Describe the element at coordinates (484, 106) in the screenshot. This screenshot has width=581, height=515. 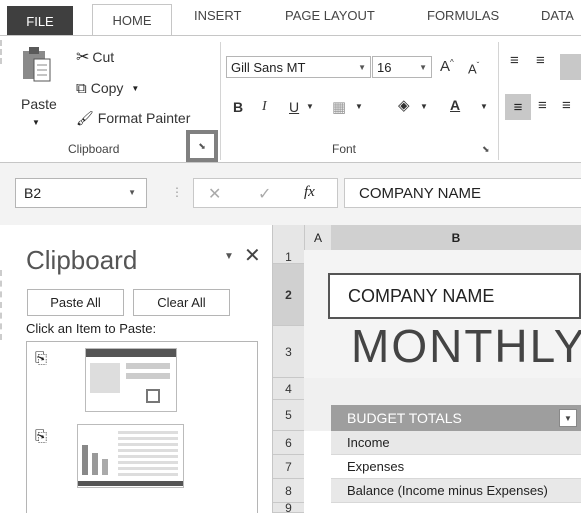
I see `font-color-dropdown-icon: ▼` at that location.